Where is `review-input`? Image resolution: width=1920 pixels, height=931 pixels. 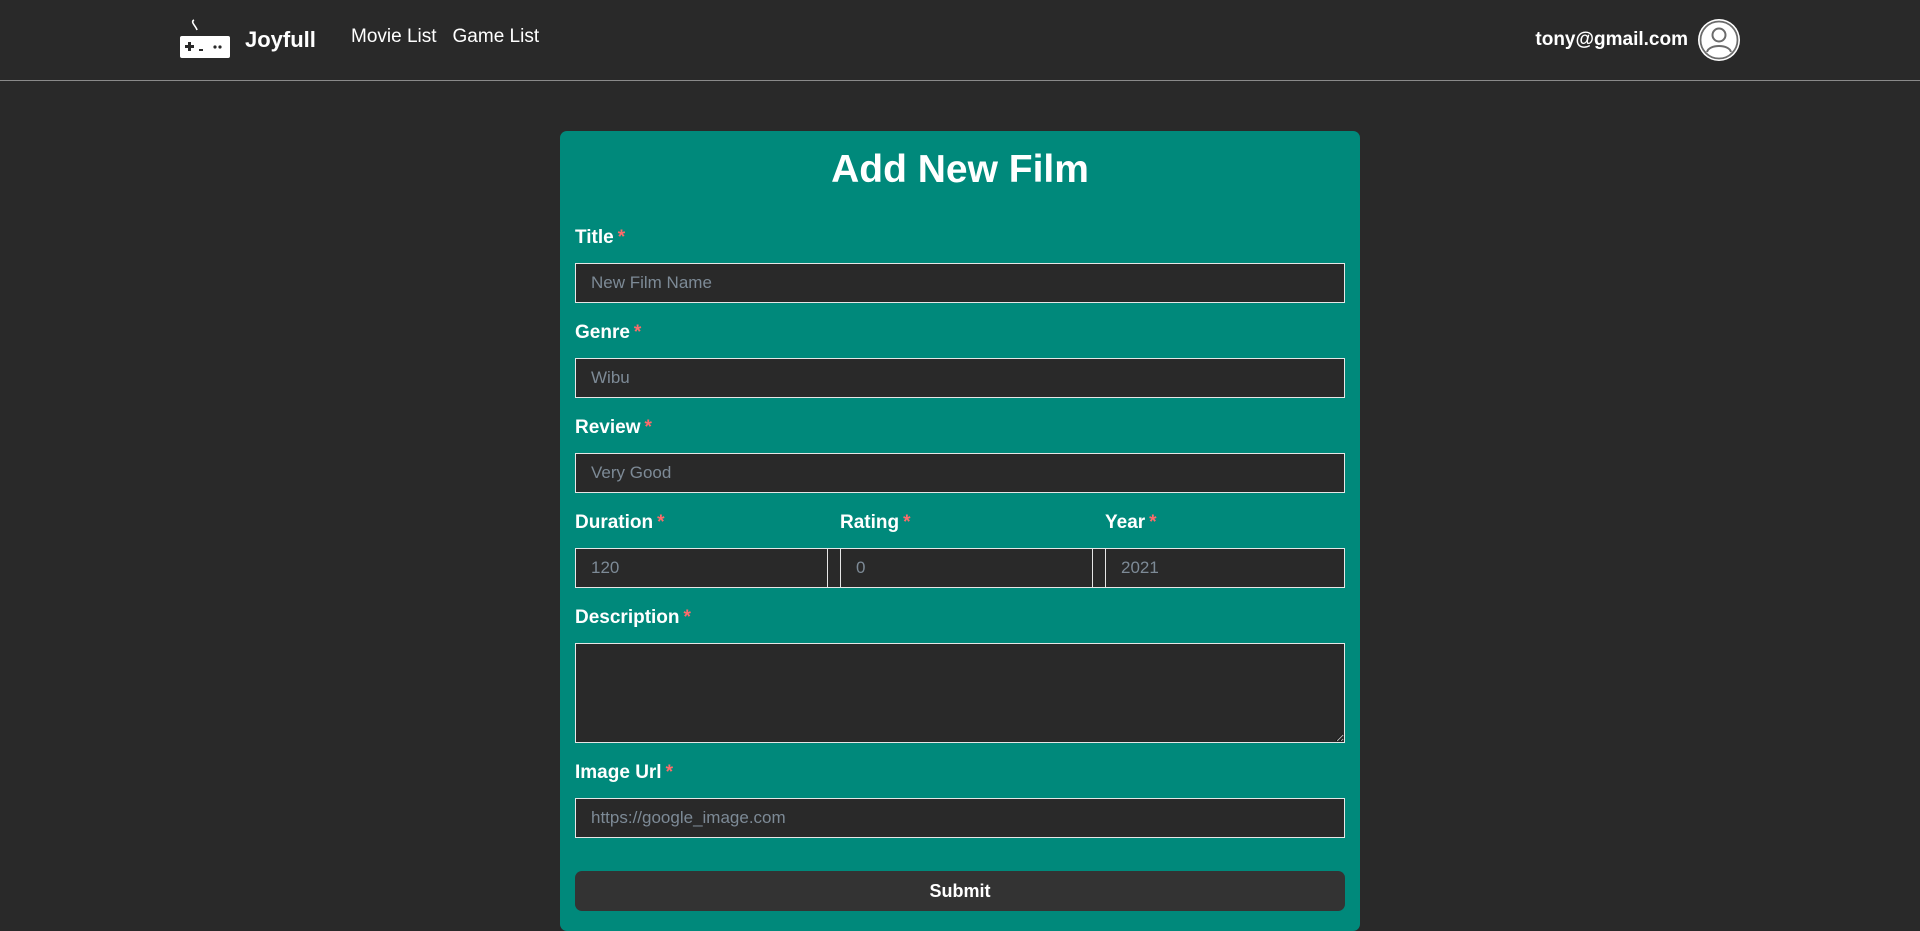 review-input is located at coordinates (960, 473).